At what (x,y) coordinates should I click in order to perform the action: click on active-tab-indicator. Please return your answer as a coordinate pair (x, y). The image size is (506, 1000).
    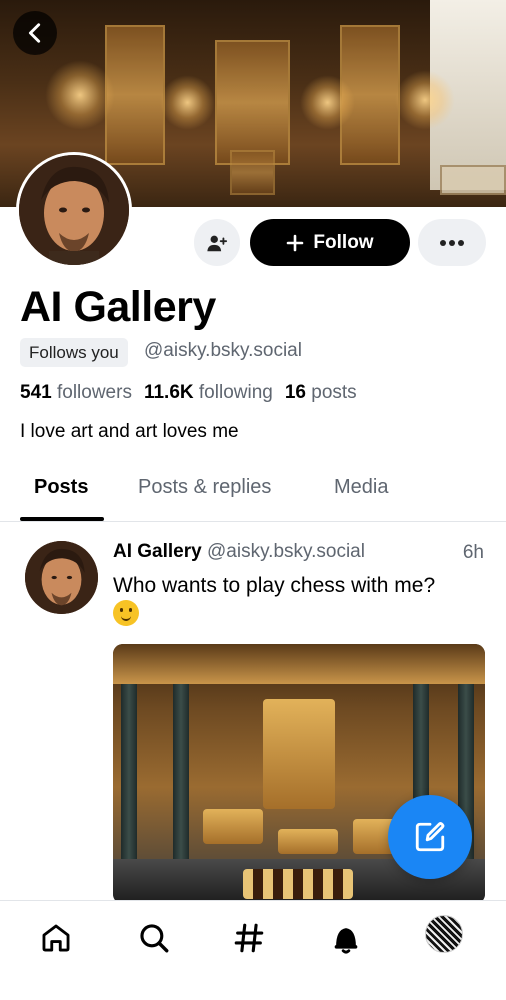
    Looking at the image, I should click on (62, 519).